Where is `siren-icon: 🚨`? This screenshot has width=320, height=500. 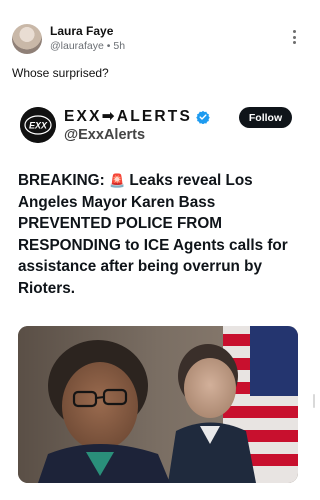 siren-icon: 🚨 is located at coordinates (117, 180).